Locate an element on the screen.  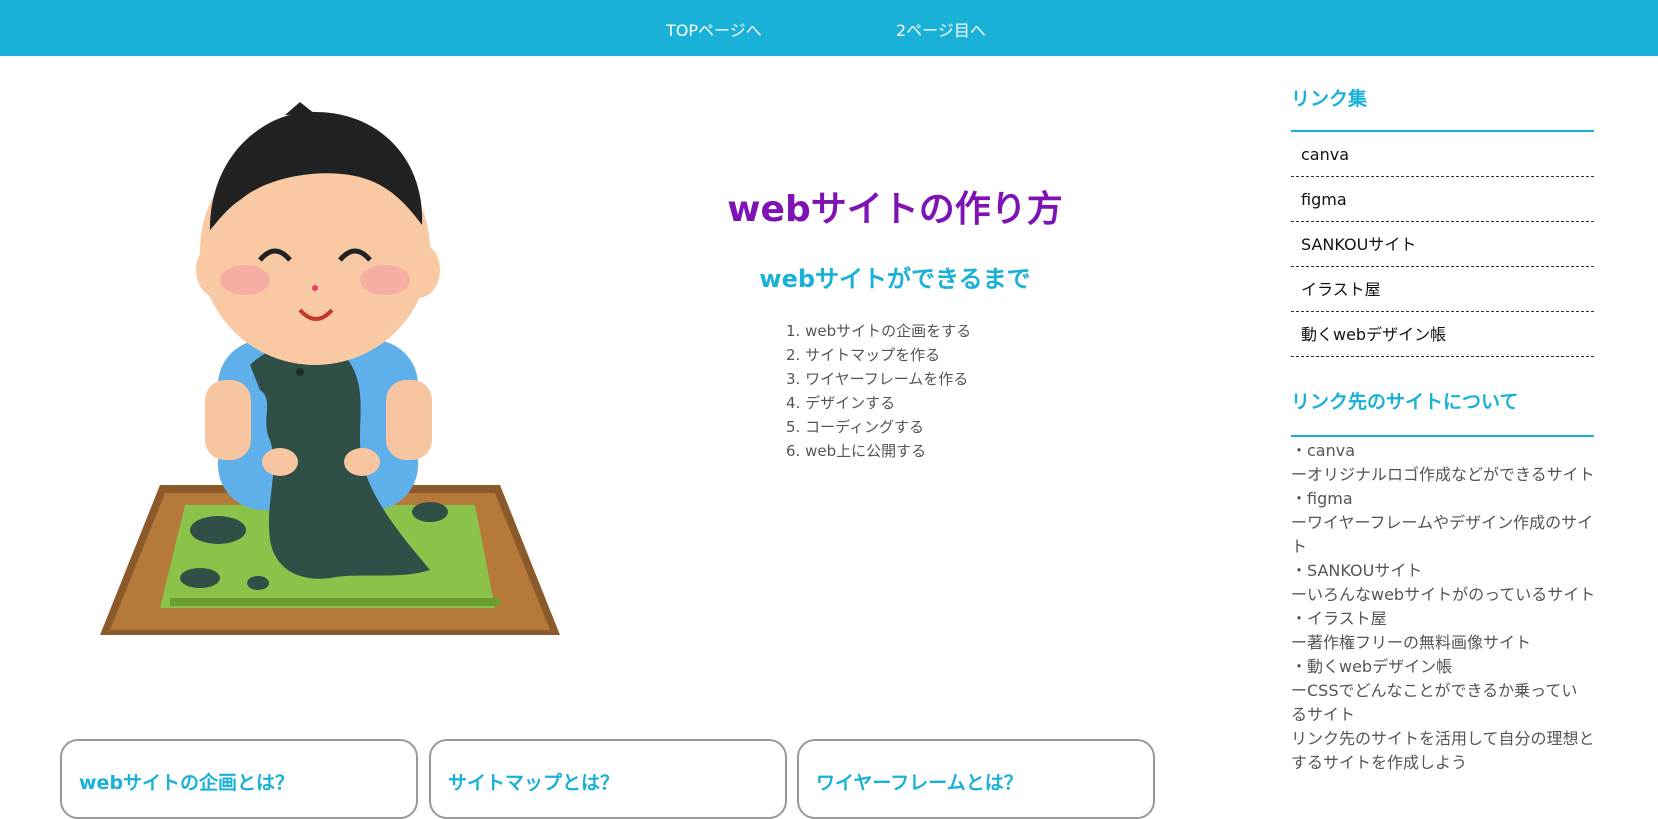
about-line: ・イラスト屋 is located at coordinates (1339, 618).